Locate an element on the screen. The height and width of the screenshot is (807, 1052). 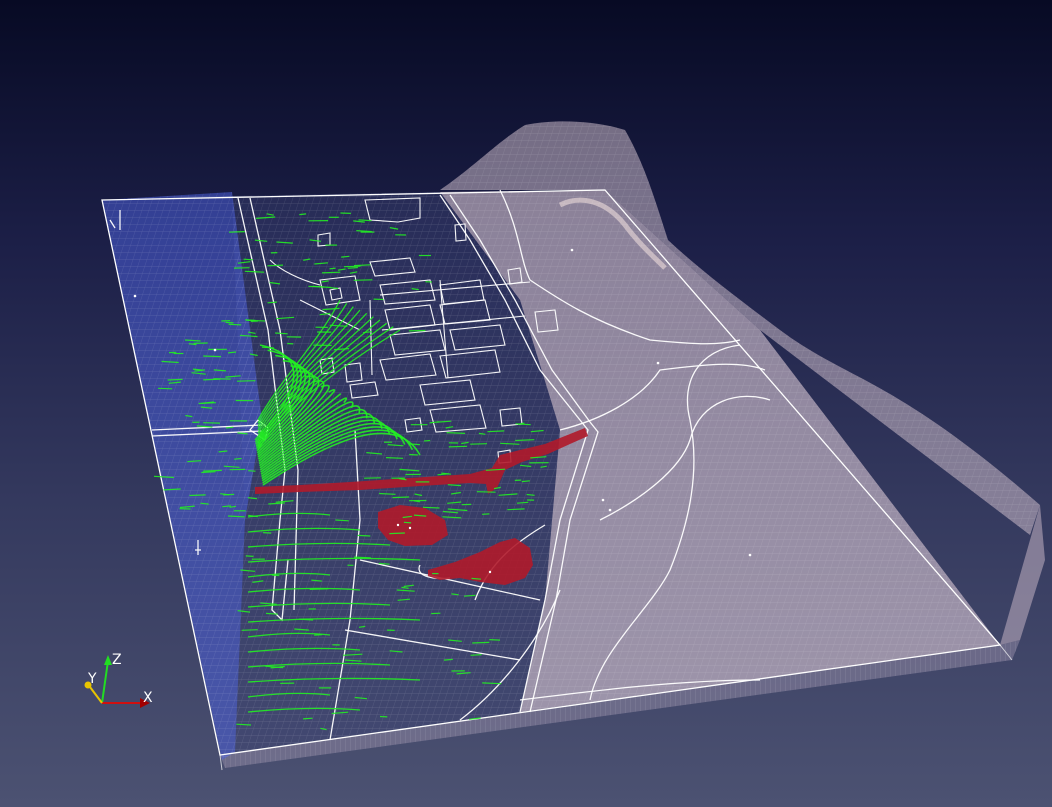
z-axis-arrow-icon is located at coordinates (108, 660).